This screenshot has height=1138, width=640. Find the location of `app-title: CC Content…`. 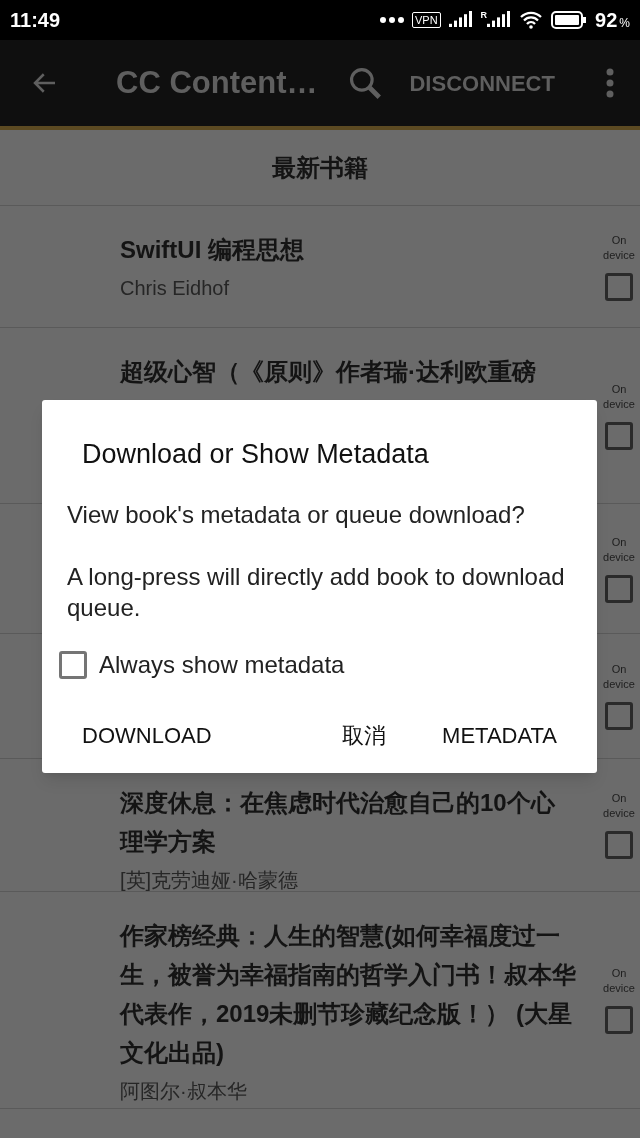

app-title: CC Content… is located at coordinates (217, 82).